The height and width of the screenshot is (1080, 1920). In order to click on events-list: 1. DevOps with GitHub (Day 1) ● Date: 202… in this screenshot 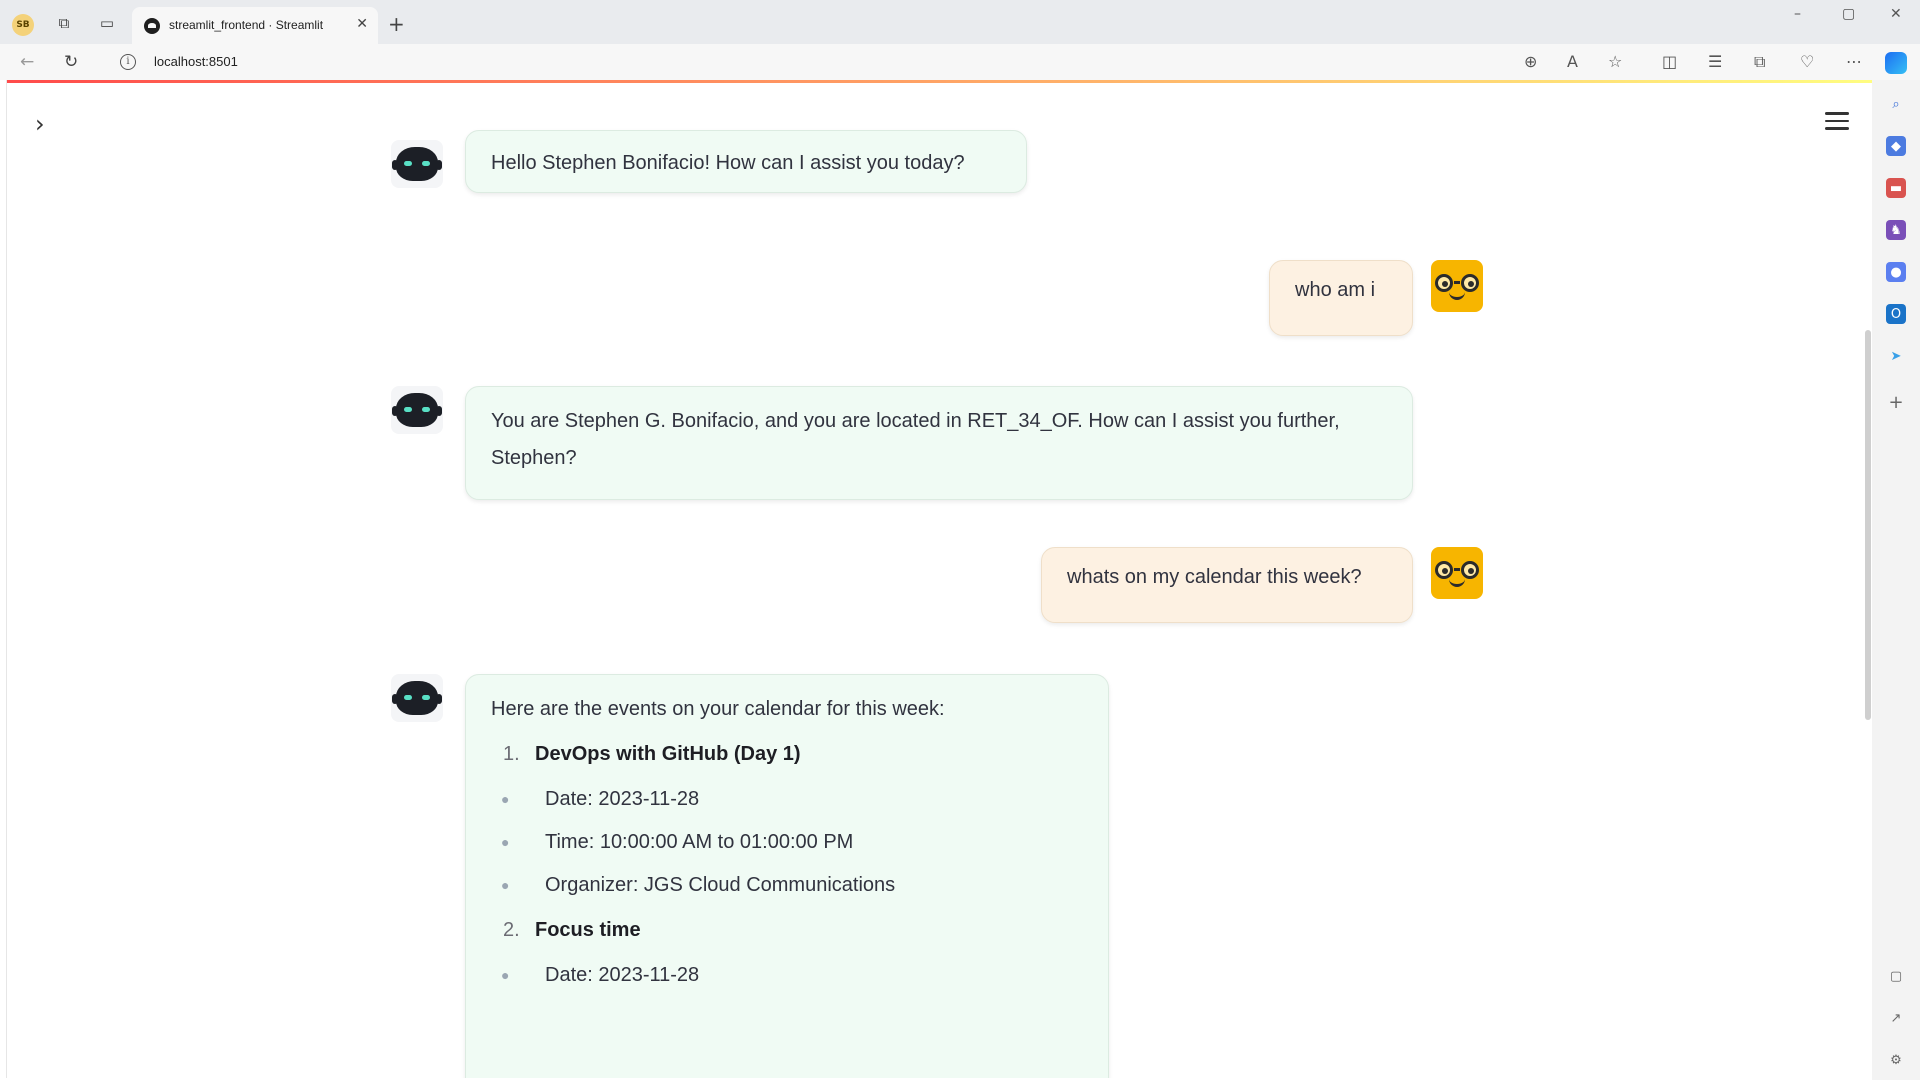, I will do `click(787, 865)`.